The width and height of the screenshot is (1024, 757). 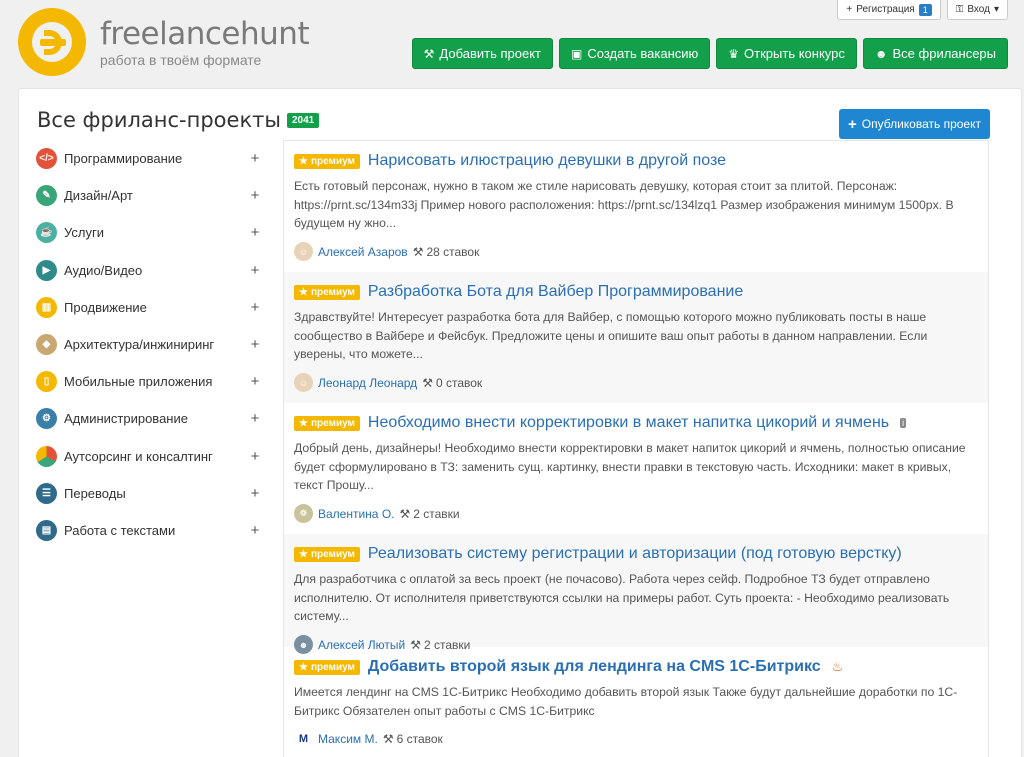 I want to click on login-label: Вход, so click(x=978, y=9).